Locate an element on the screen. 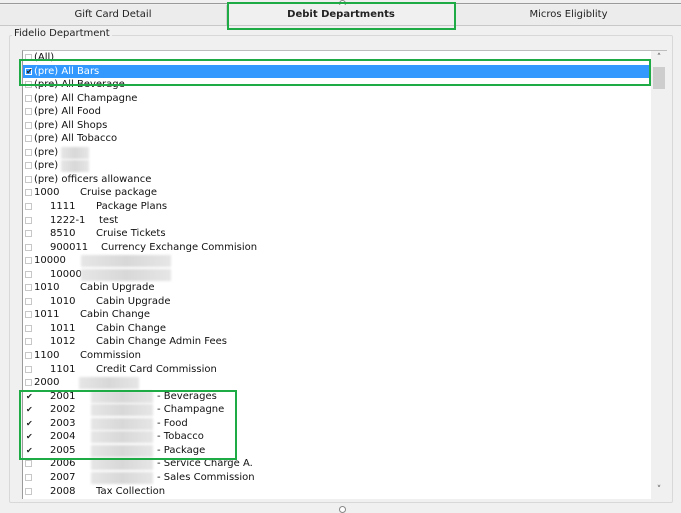 Image resolution: width=681 pixels, height=513 pixels. list-item: (pre) All Shops is located at coordinates (337, 126).